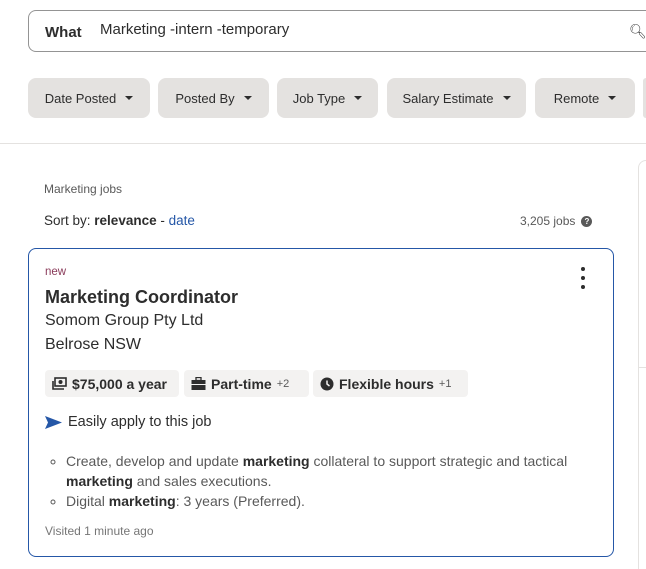  What do you see at coordinates (198, 383) in the screenshot?
I see `briefcase-icon` at bounding box center [198, 383].